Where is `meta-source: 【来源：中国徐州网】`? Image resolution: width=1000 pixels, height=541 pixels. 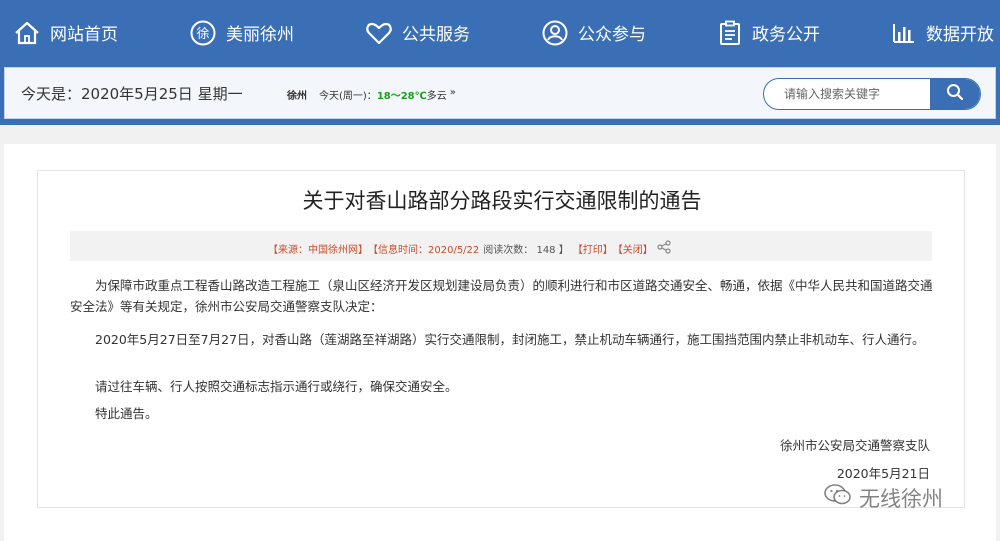
meta-source: 【来源：中国徐州网】 is located at coordinates (318, 250).